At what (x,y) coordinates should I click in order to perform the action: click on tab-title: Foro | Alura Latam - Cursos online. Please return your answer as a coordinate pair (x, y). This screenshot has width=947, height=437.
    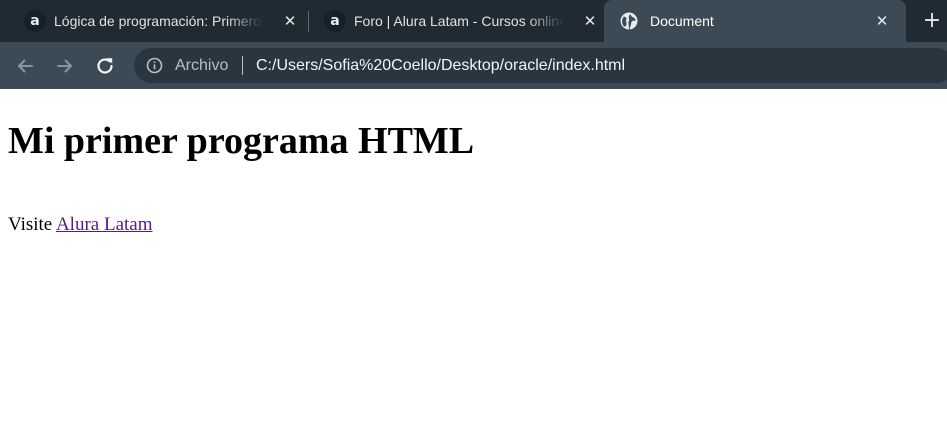
    Looking at the image, I should click on (459, 21).